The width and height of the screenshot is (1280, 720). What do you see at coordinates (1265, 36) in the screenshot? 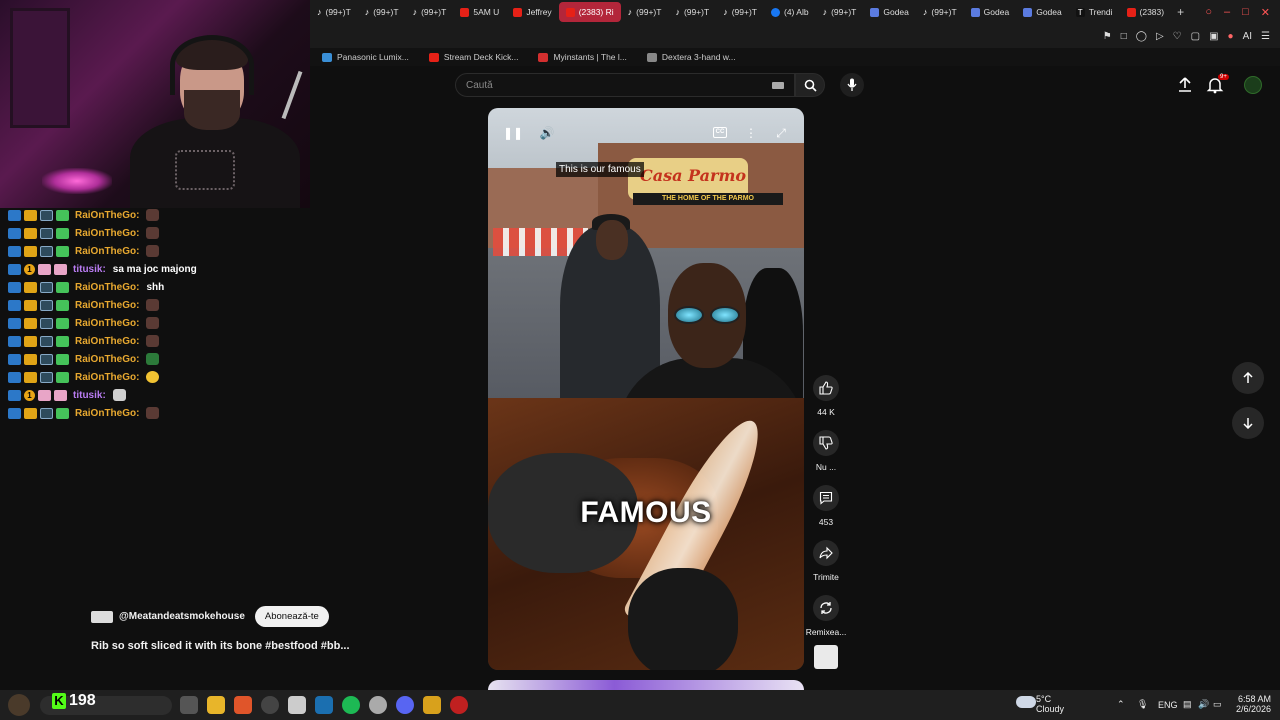
I see `menu-icon: ☰` at bounding box center [1265, 36].